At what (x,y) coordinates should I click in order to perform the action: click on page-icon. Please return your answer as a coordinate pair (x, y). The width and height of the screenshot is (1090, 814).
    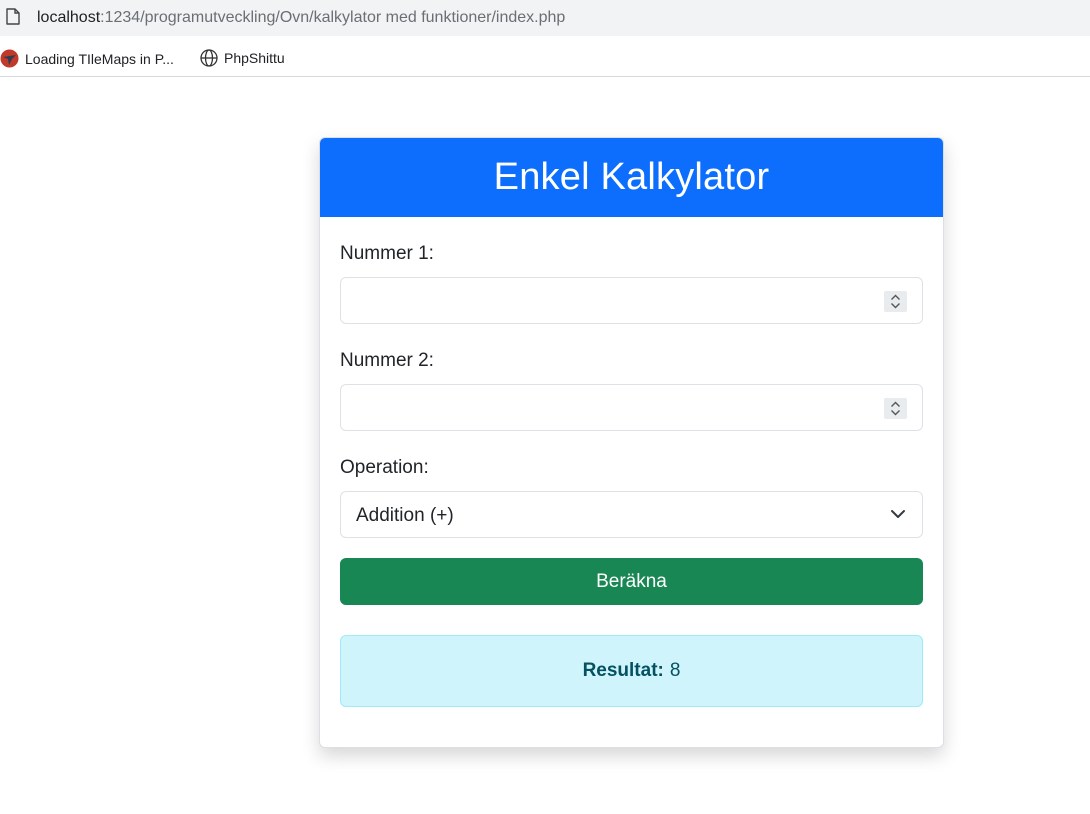
    Looking at the image, I should click on (13, 16).